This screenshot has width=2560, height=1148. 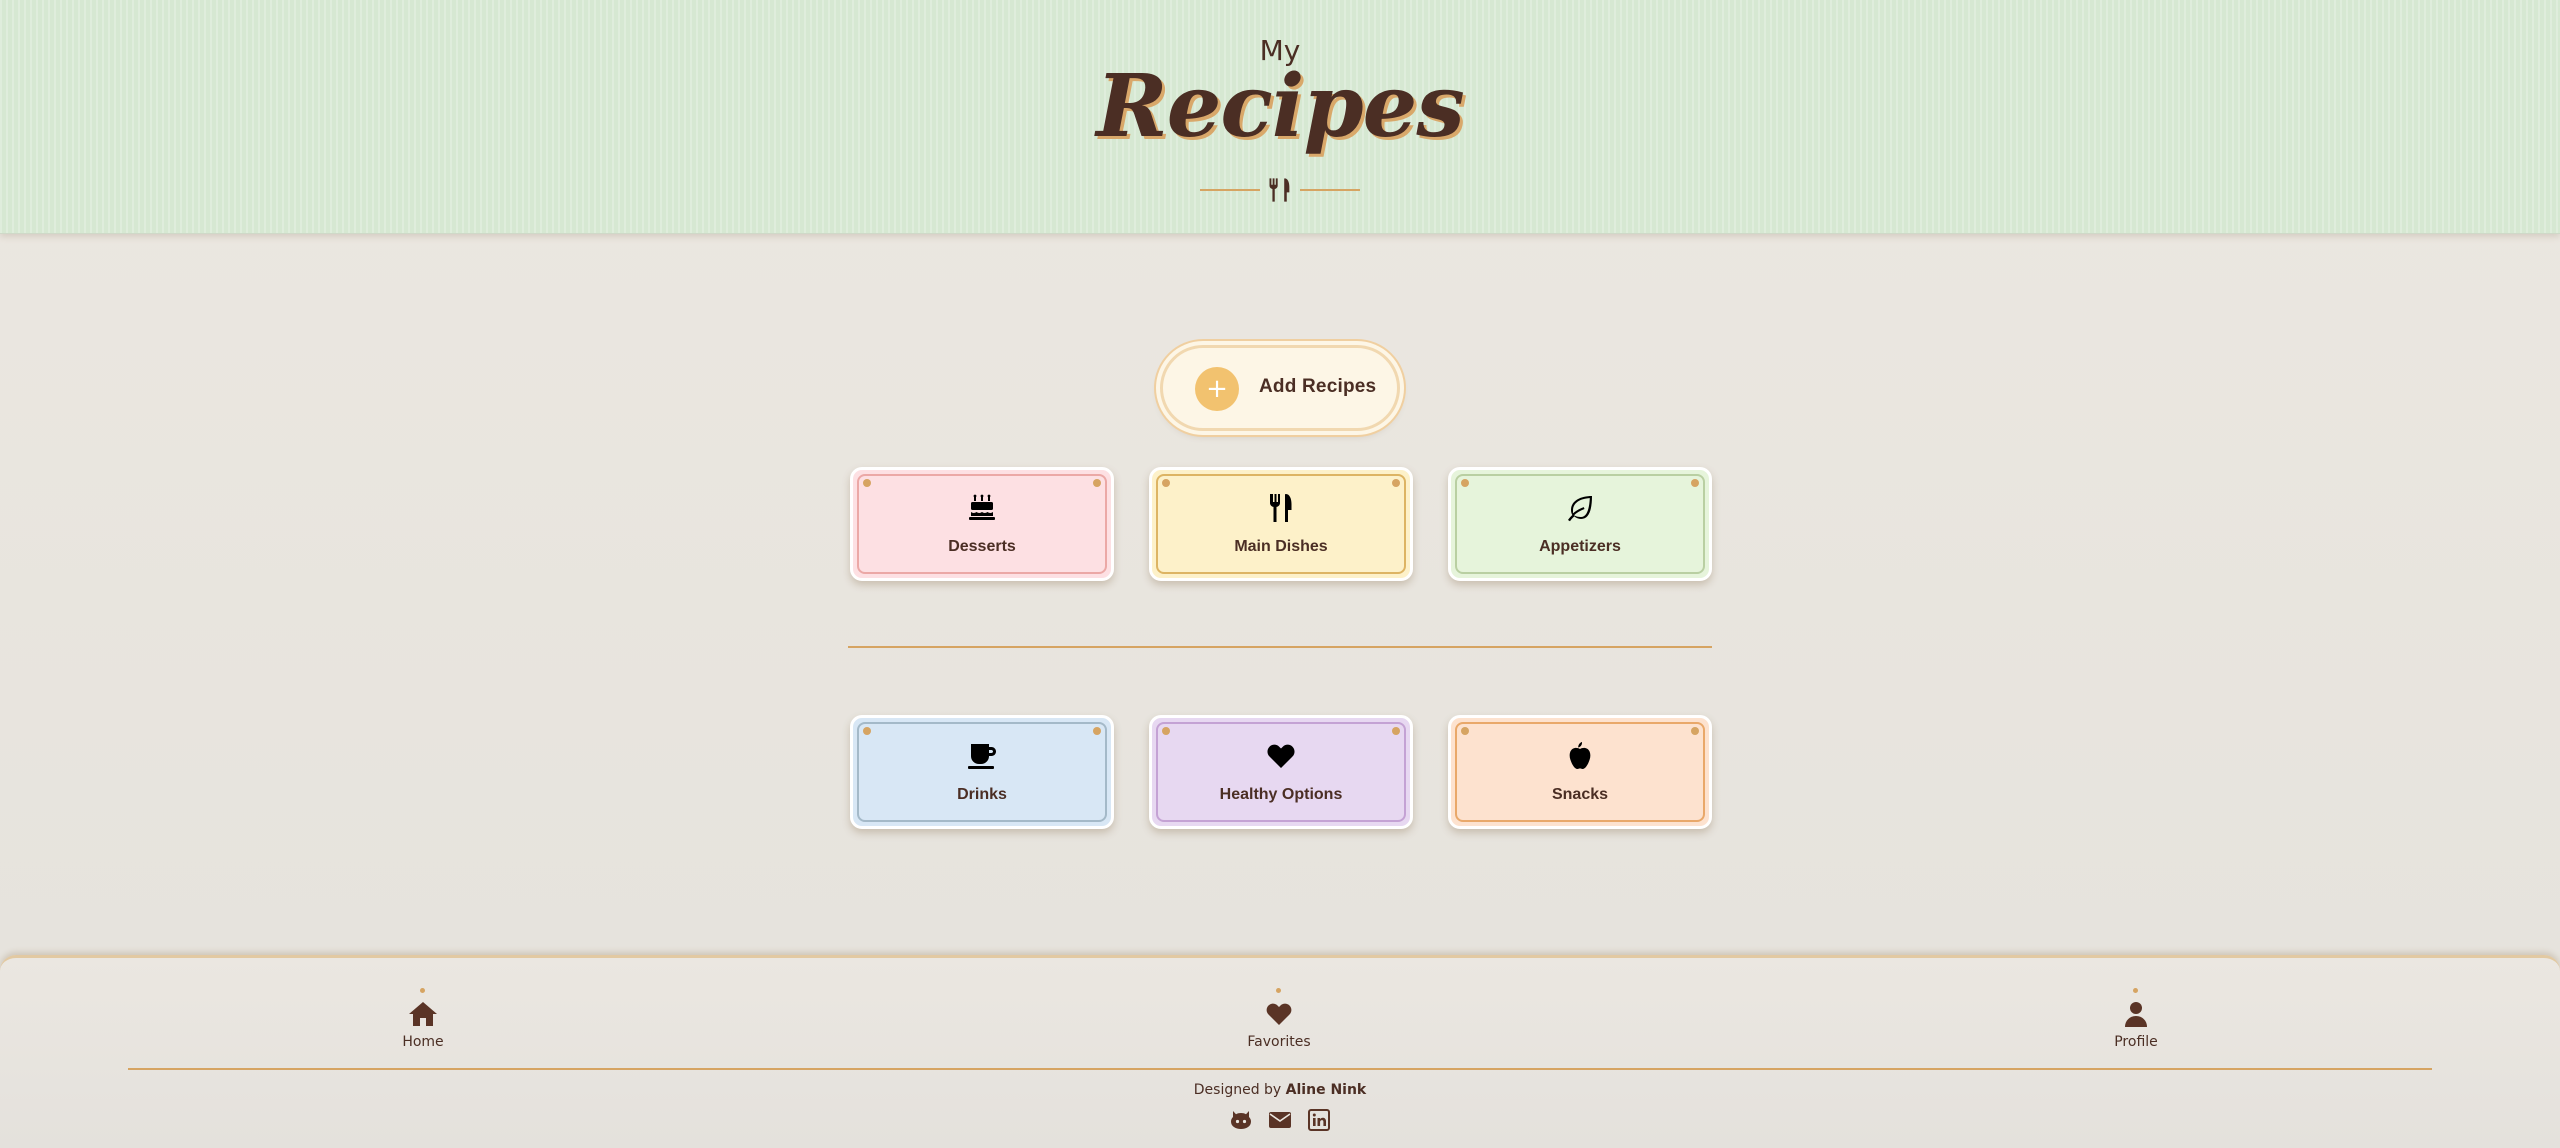 I want to click on credit-name: Aline Nink, so click(x=1326, y=1090).